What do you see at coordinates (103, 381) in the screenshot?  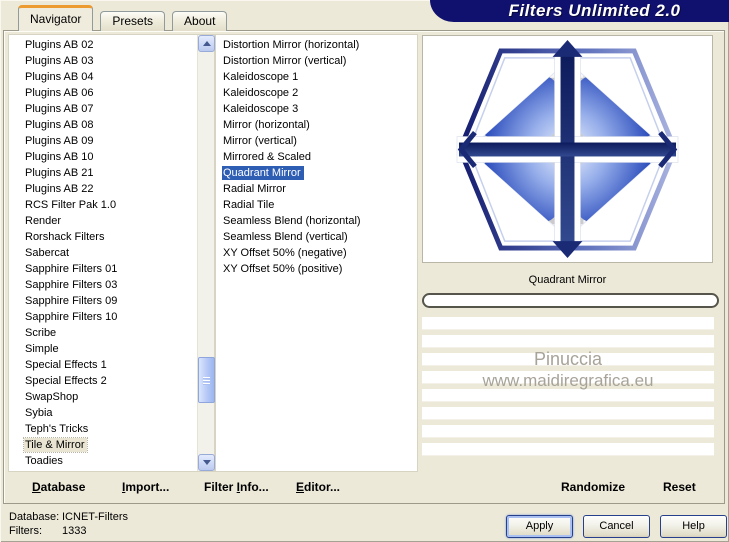 I see `category-list-item: Special Effects 2` at bounding box center [103, 381].